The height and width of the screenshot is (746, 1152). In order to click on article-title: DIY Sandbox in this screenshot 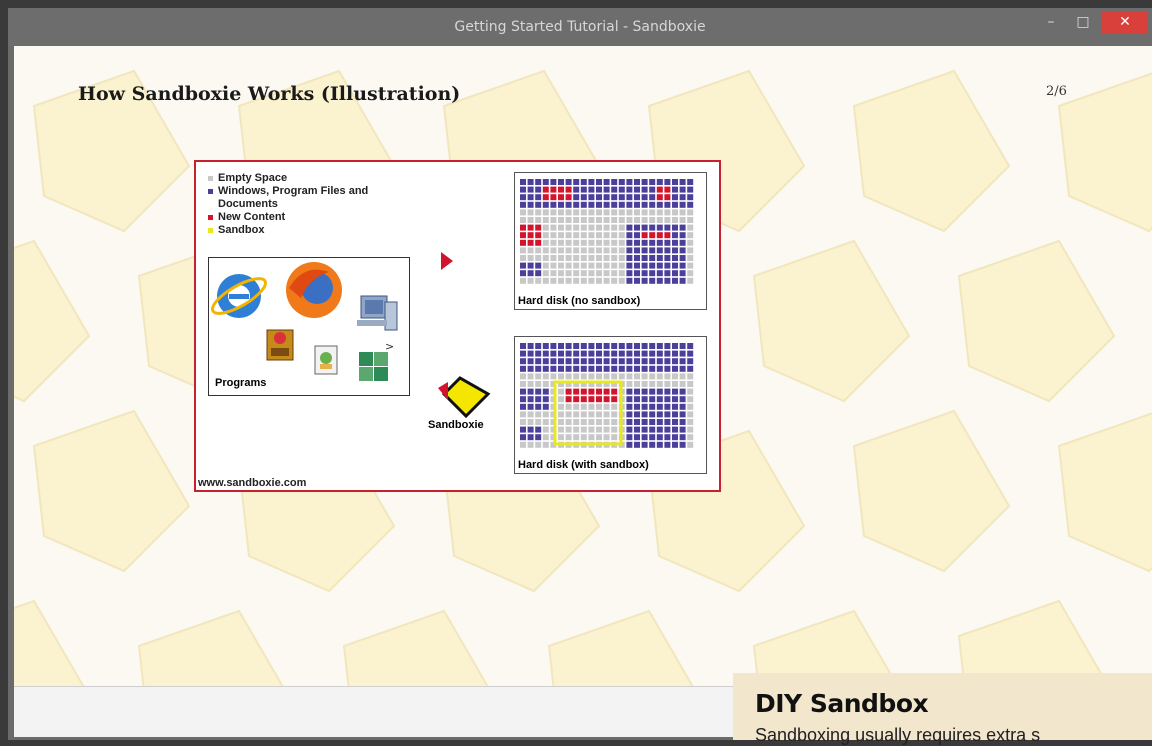, I will do `click(842, 703)`.